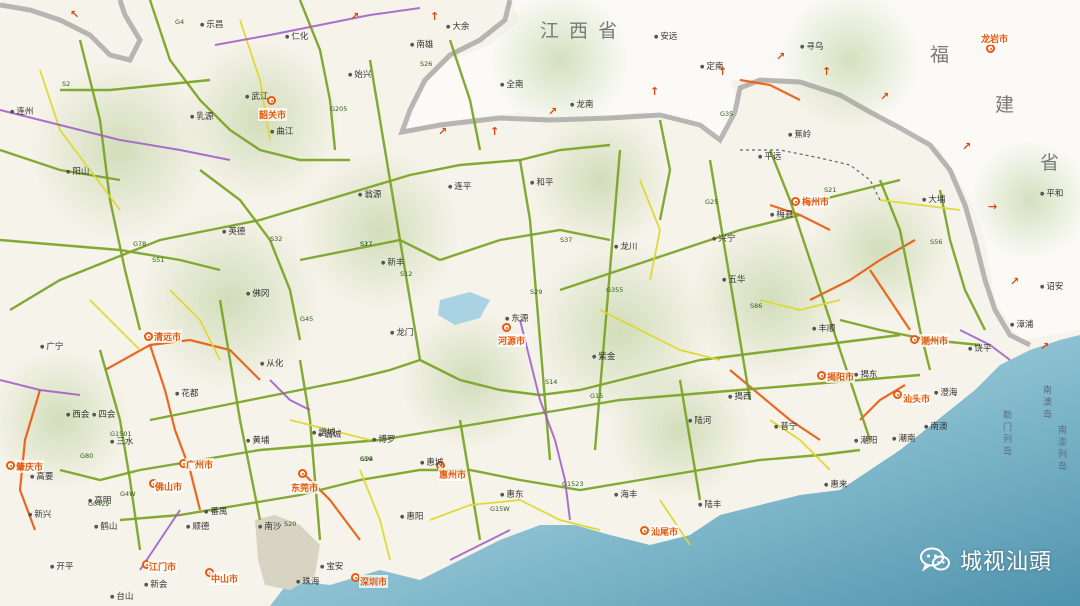 The height and width of the screenshot is (606, 1080). I want to click on road-code: S86, so click(756, 306).